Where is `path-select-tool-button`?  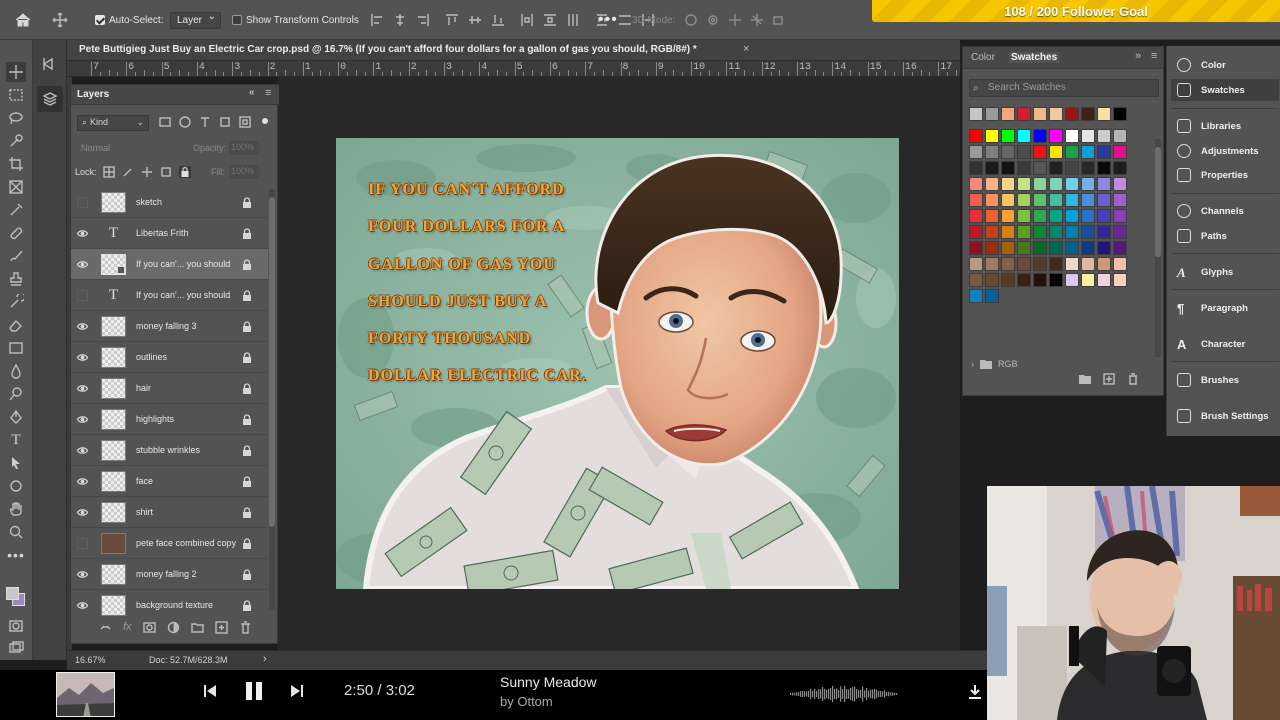 path-select-tool-button is located at coordinates (16, 463).